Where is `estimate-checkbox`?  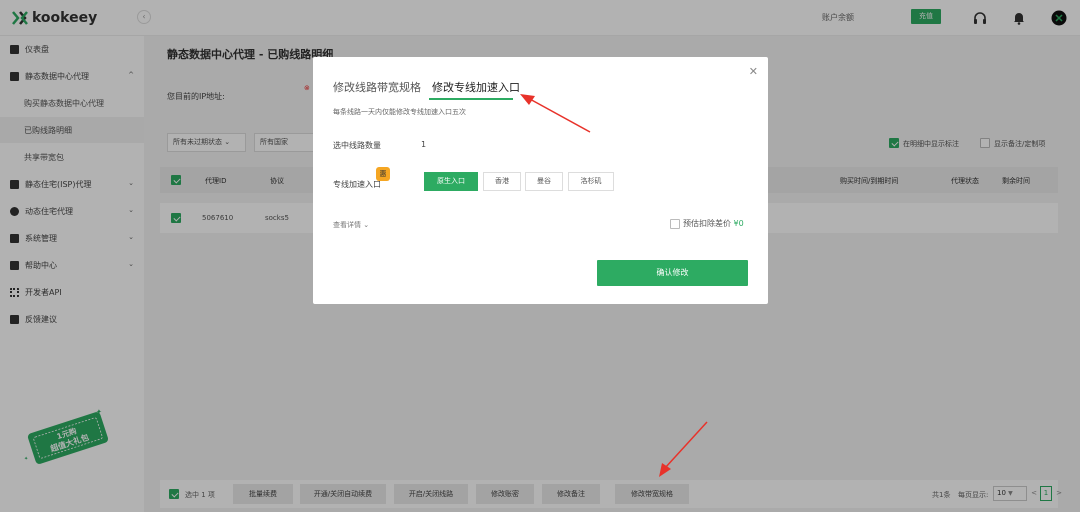 estimate-checkbox is located at coordinates (675, 224).